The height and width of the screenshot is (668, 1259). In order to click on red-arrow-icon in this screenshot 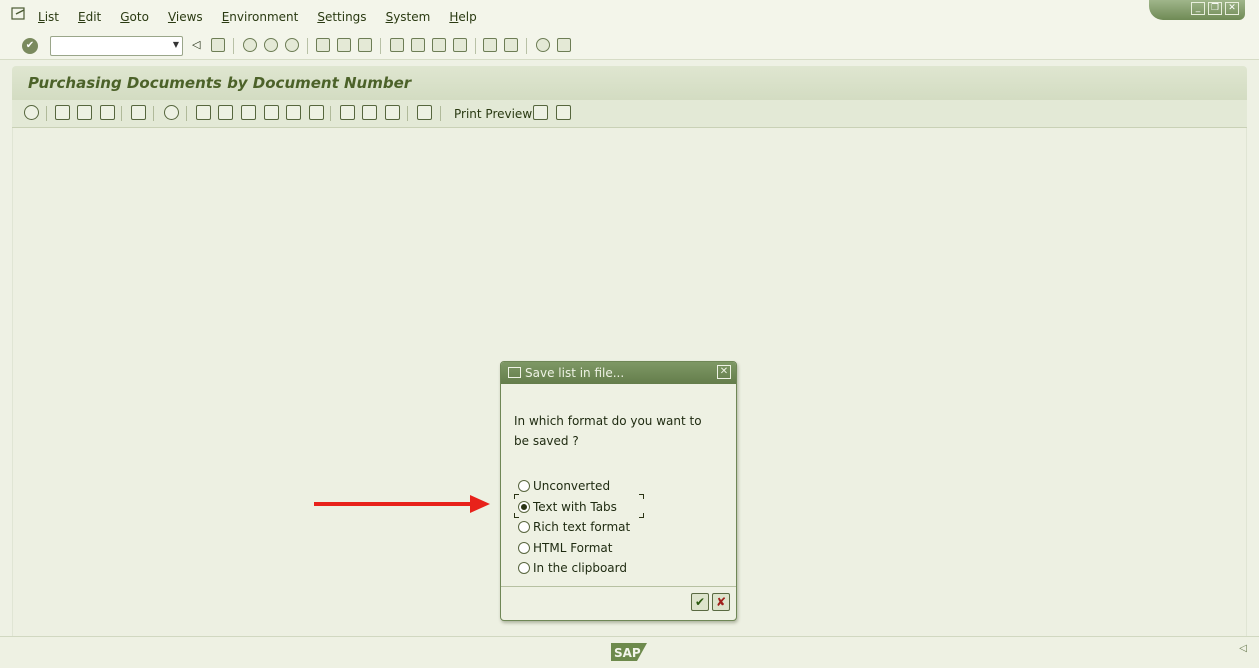, I will do `click(402, 504)`.